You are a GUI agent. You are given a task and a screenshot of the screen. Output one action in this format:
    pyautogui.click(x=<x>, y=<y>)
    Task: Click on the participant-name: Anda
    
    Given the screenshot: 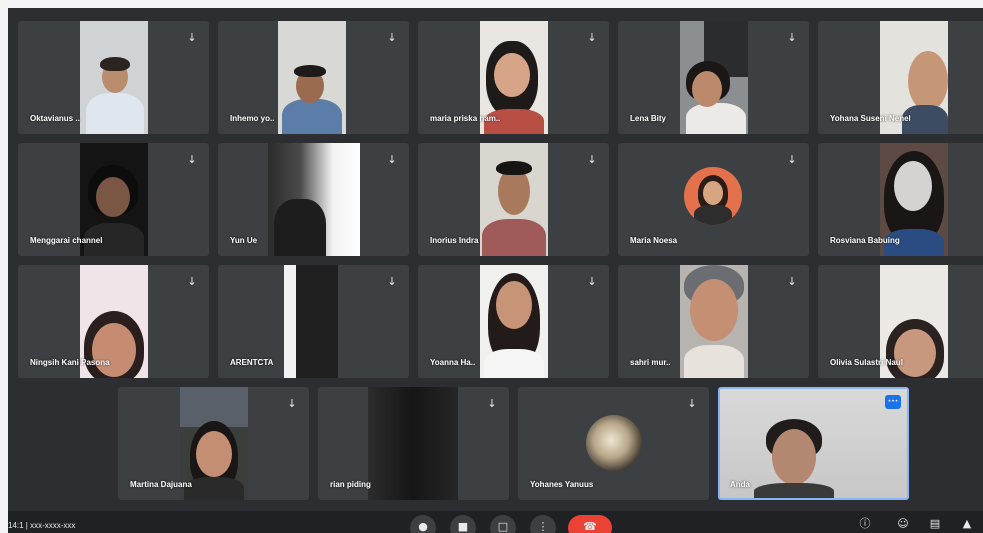 What is the action you would take?
    pyautogui.click(x=740, y=484)
    